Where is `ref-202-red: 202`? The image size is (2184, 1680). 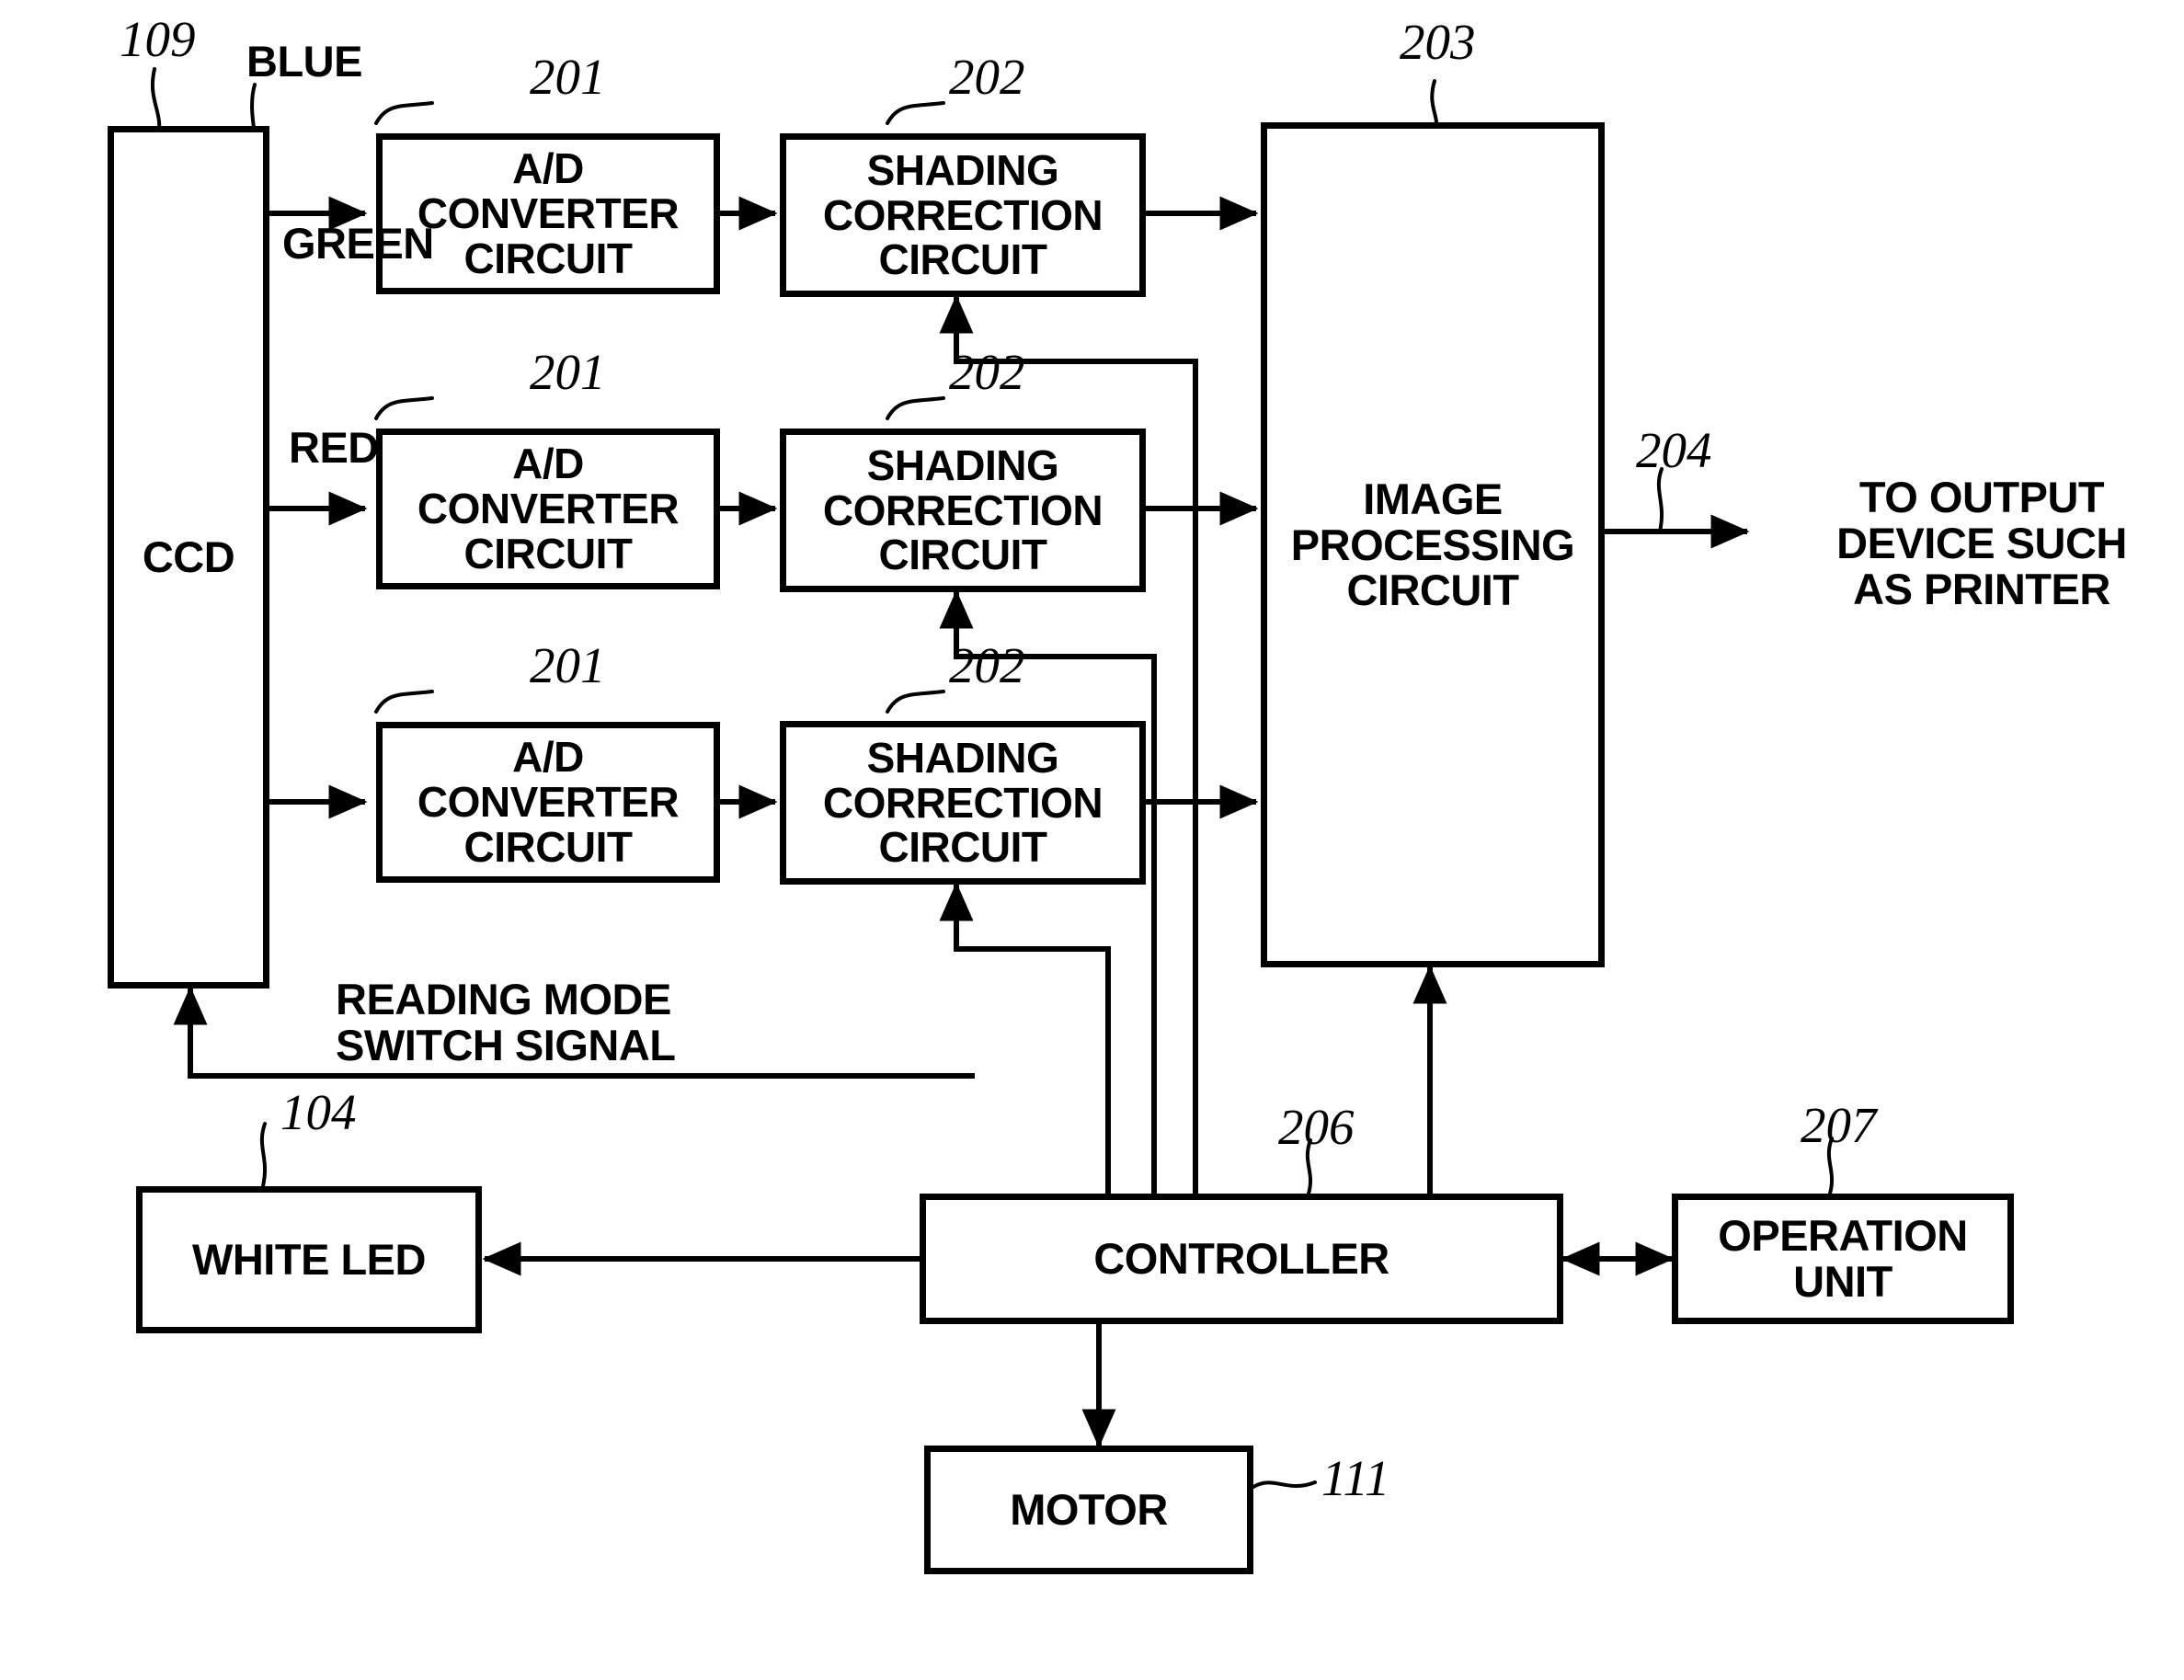
ref-202-red: 202 is located at coordinates (987, 665).